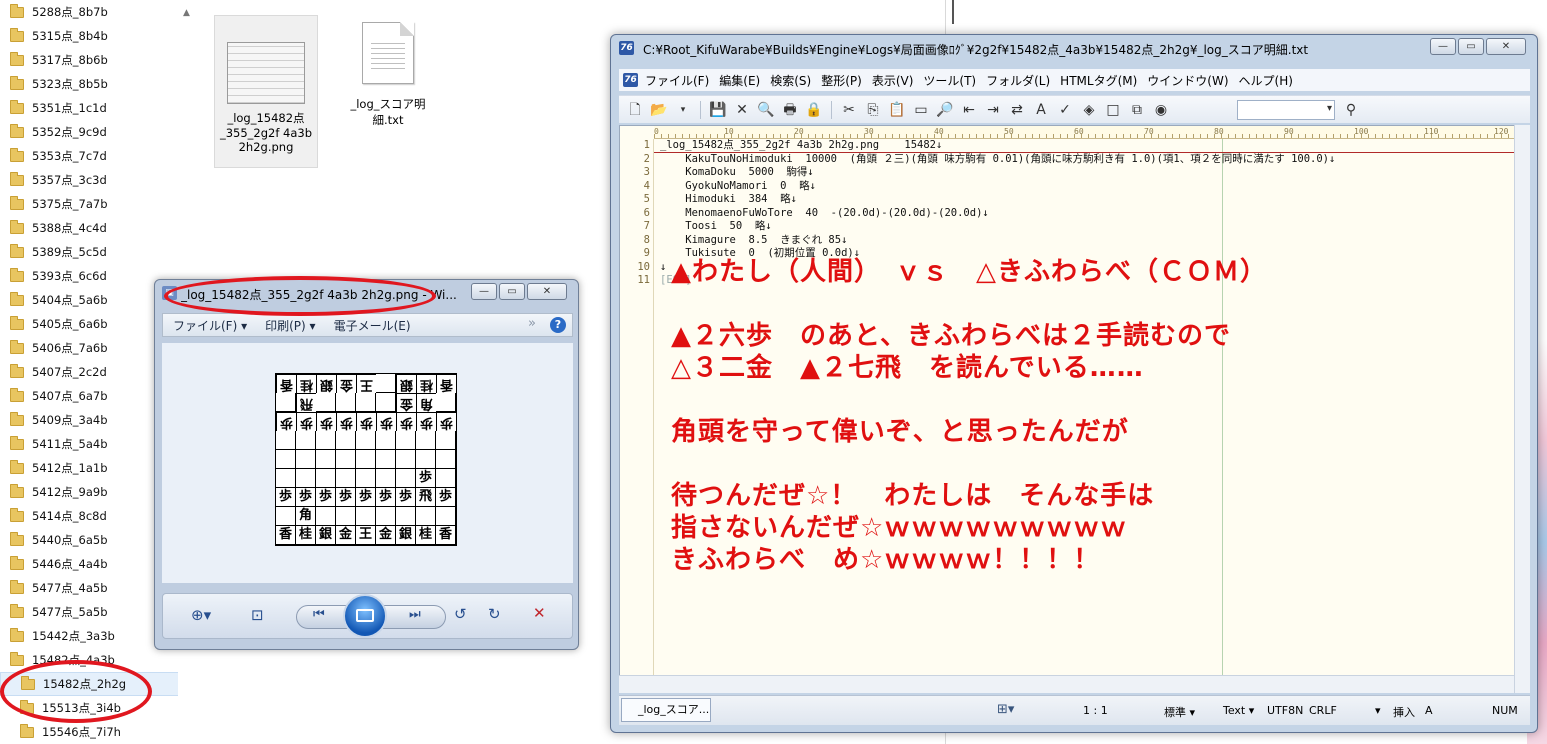 The width and height of the screenshot is (1547, 744). Describe the element at coordinates (718, 110) in the screenshot. I see `save-icon: 💾` at that location.